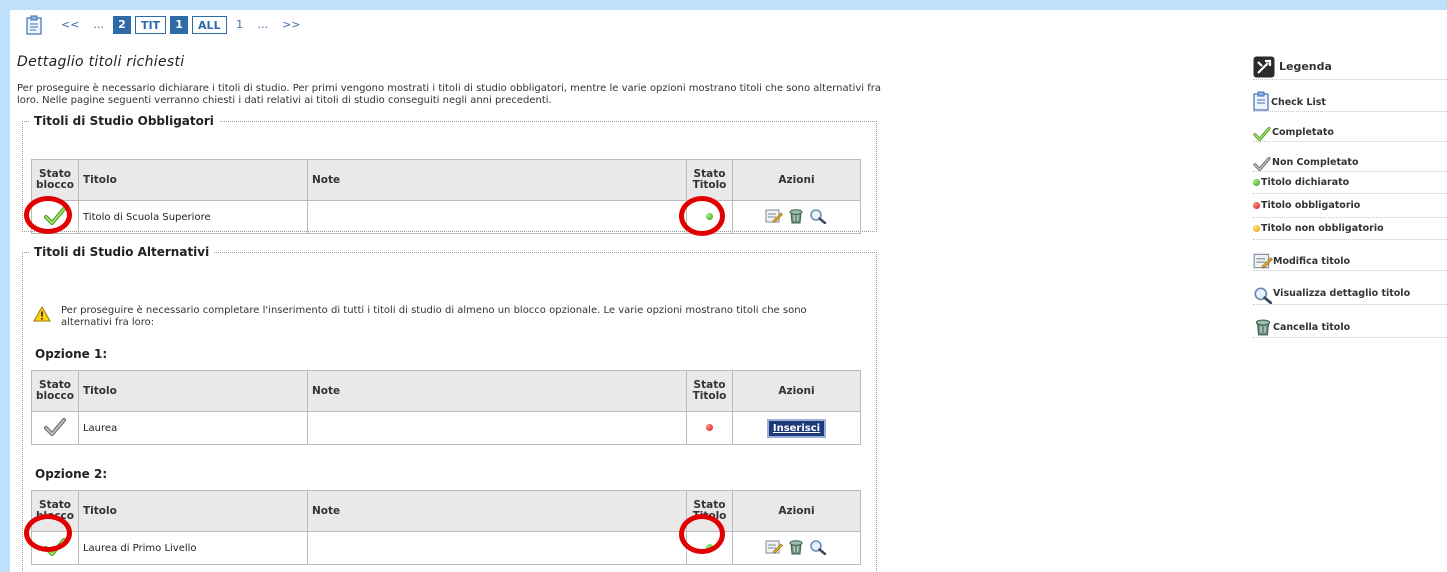  Describe the element at coordinates (70, 25) in the screenshot. I see `page-first-link: <<` at that location.